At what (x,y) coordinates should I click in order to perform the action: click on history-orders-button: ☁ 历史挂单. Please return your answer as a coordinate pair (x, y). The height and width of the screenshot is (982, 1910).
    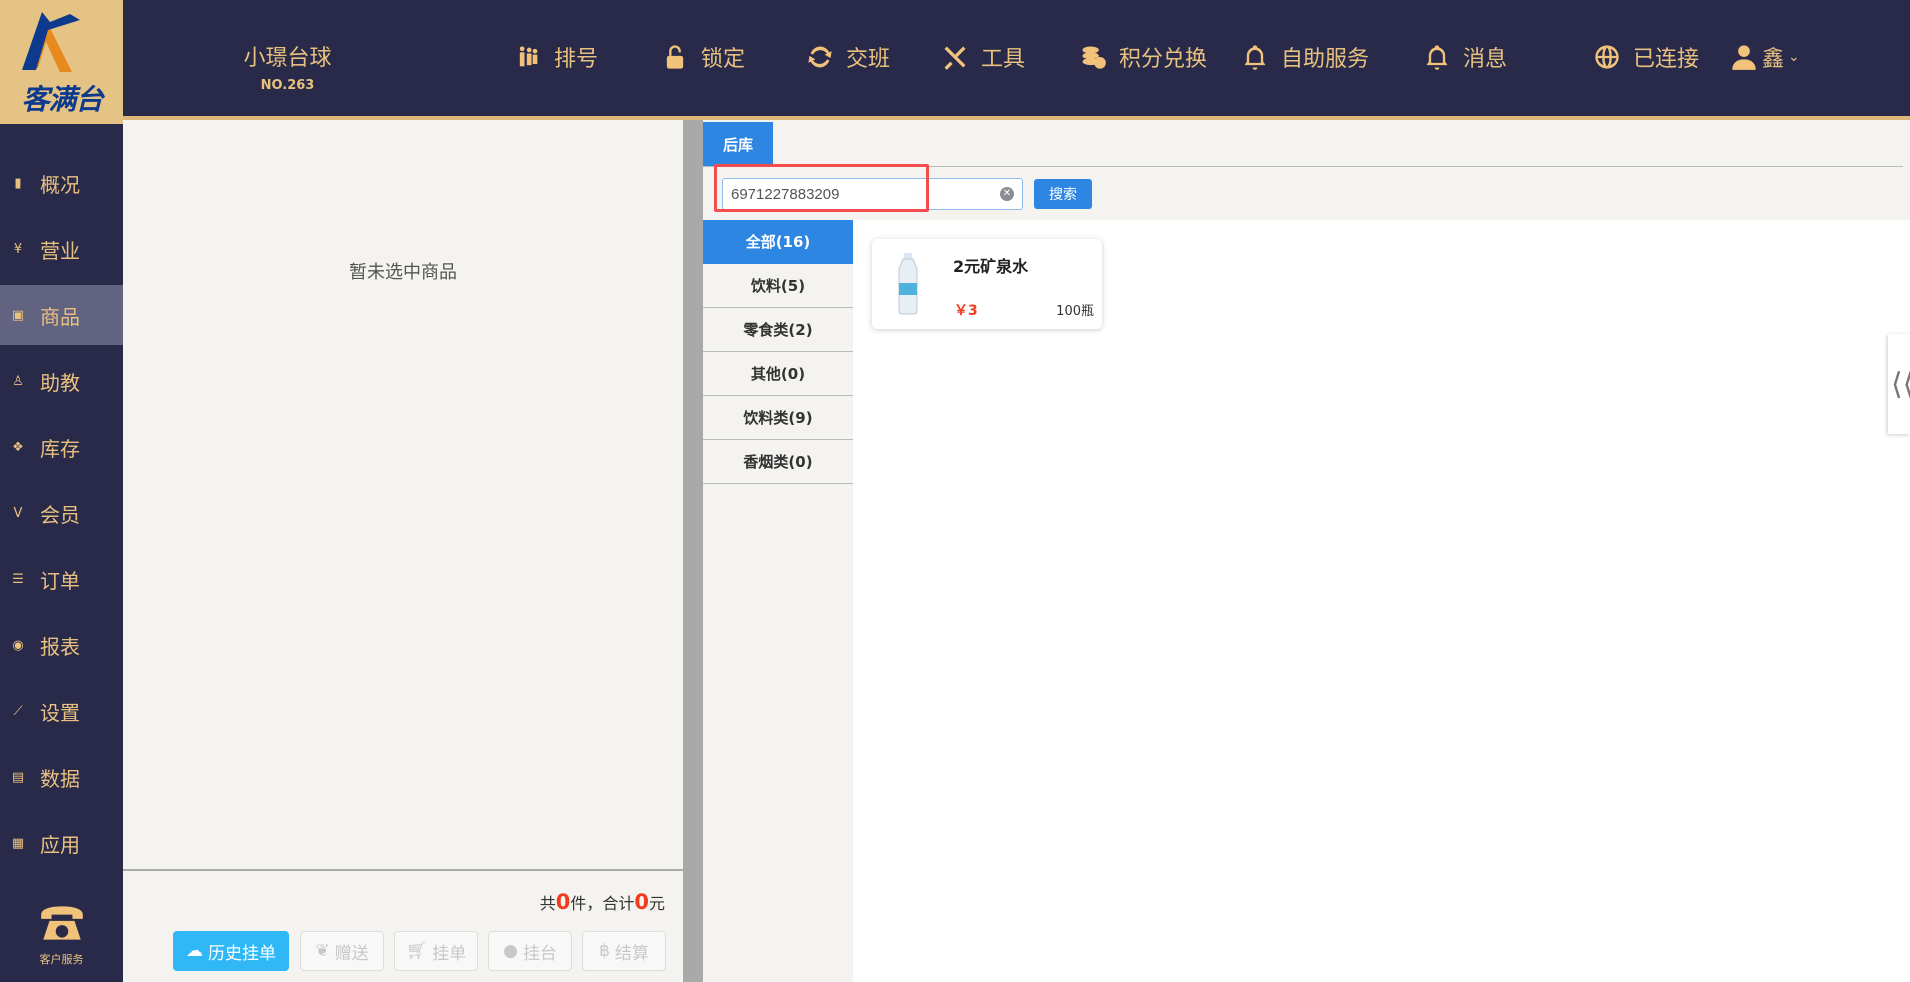
    Looking at the image, I should click on (231, 951).